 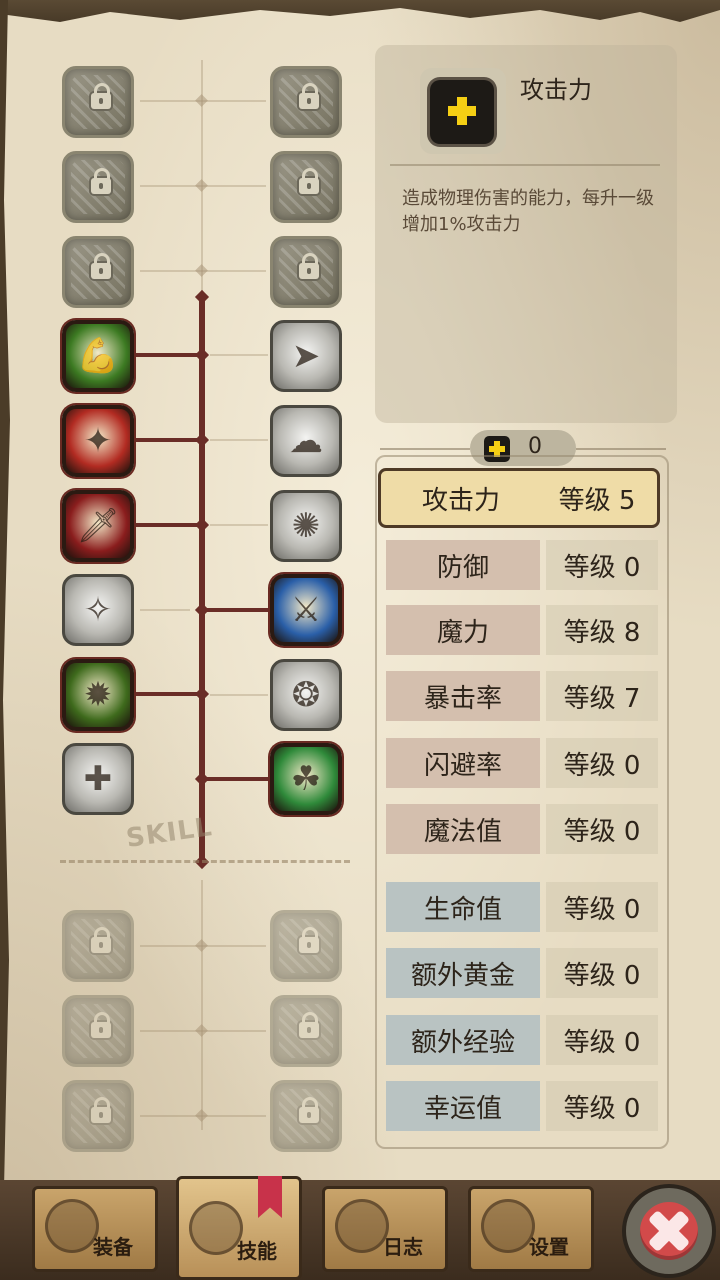 What do you see at coordinates (519, 498) in the screenshot?
I see `stat-row: 攻击力 等级 5` at bounding box center [519, 498].